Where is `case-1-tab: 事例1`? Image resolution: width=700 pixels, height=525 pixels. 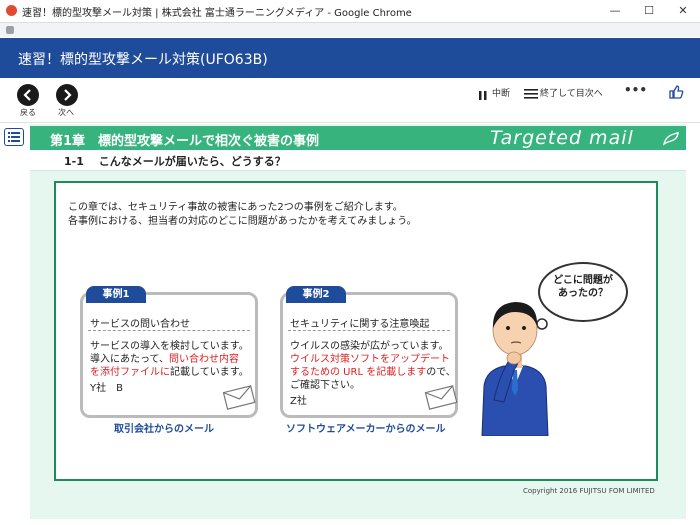
case-1-tab: 事例1 is located at coordinates (116, 294).